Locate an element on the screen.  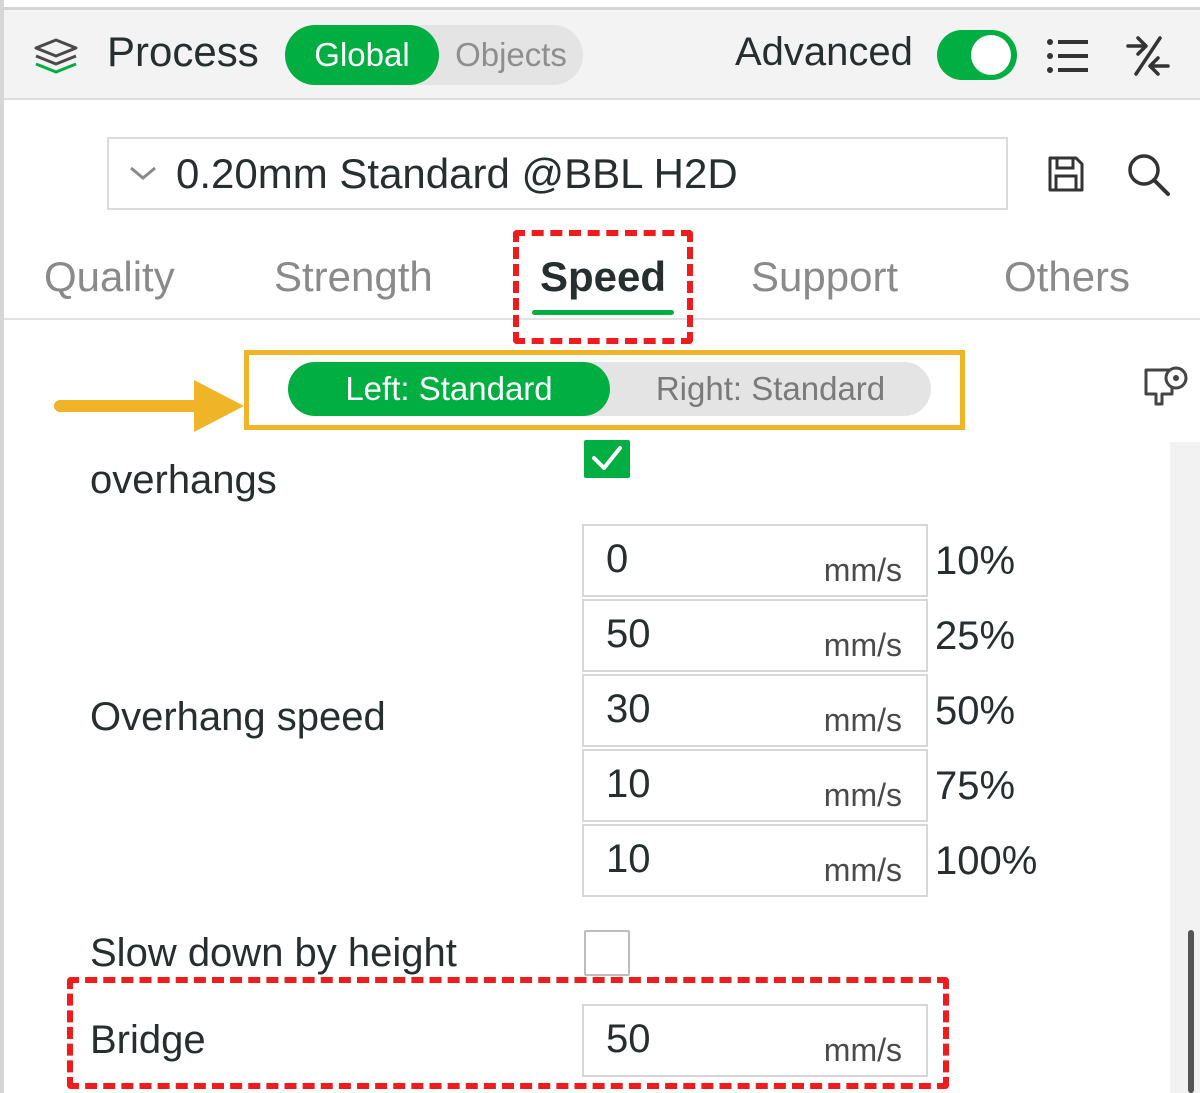
layers-icon is located at coordinates (56, 57).